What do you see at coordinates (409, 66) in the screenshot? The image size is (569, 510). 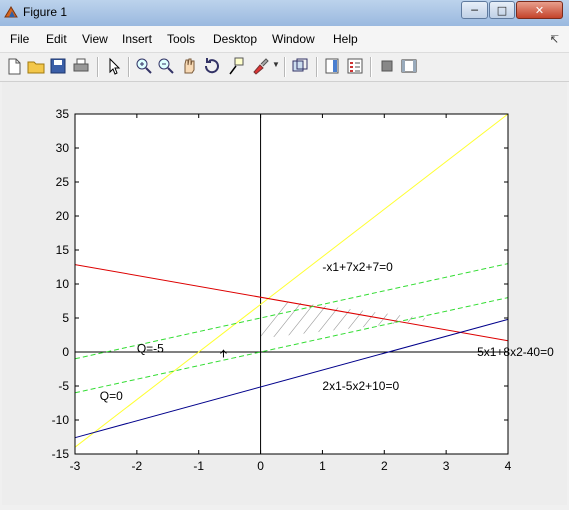 I see `show-plot-tools-icon` at bounding box center [409, 66].